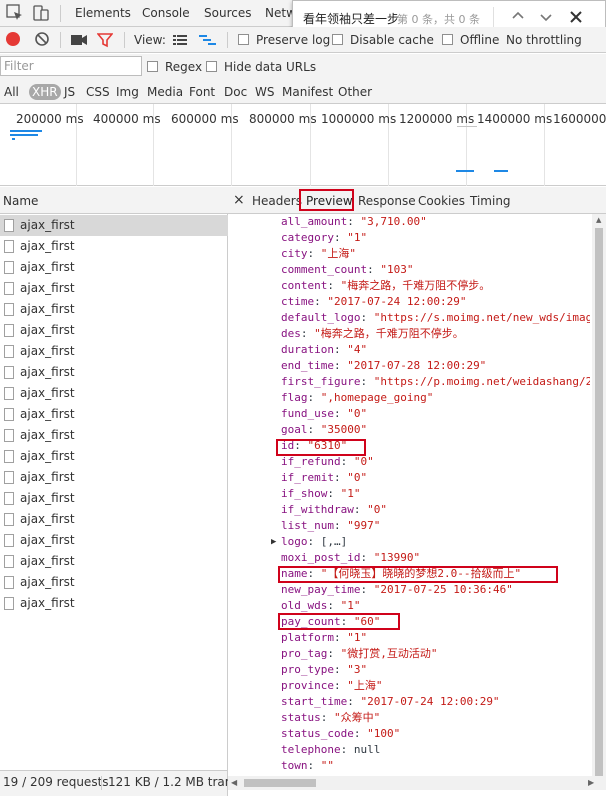 Image resolution: width=606 pixels, height=796 pixels. I want to click on find-close-icon, so click(576, 18).